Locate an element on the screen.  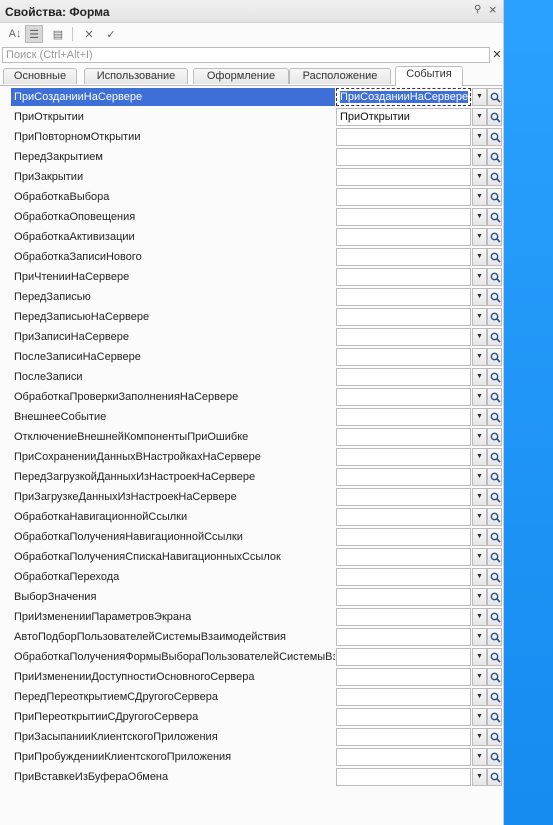
tab-0: Основные is located at coordinates (40, 76).